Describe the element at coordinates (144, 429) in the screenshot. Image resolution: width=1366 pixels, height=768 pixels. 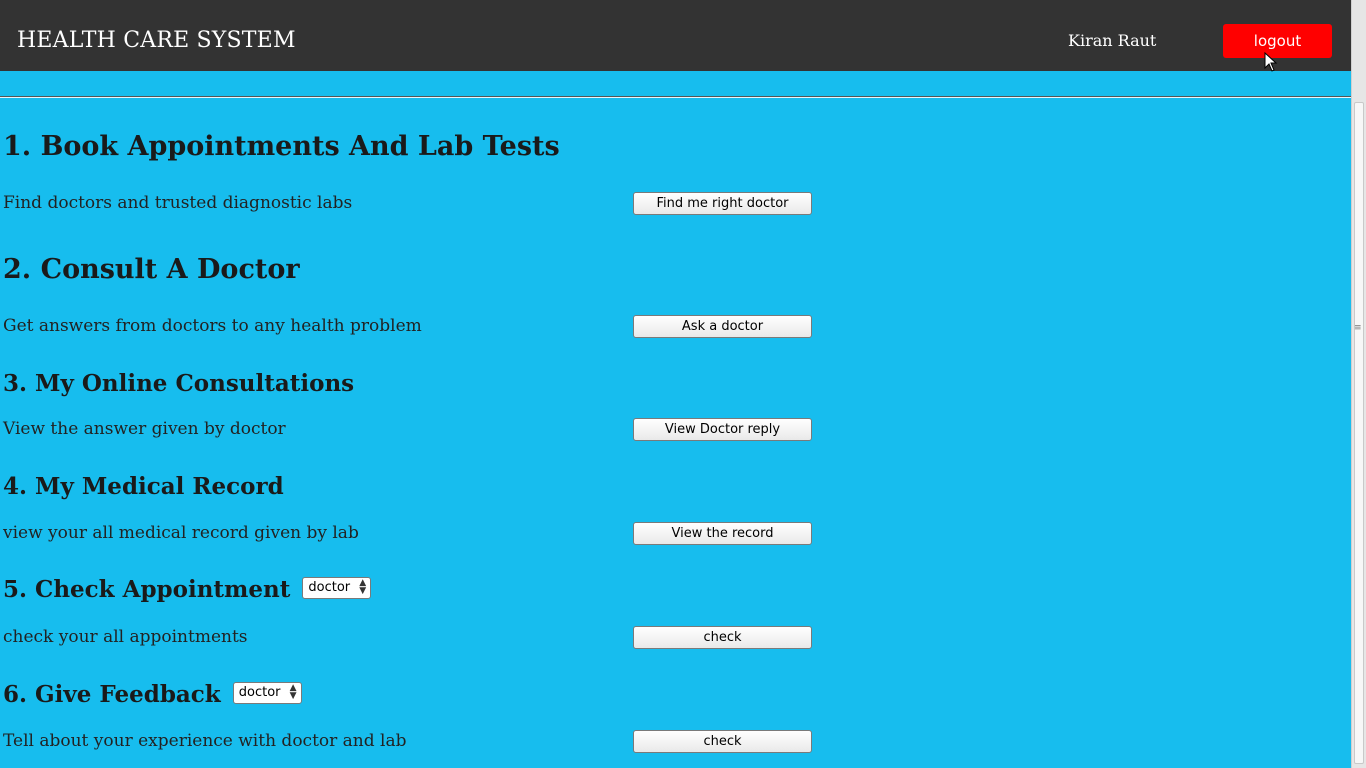
I see `section-description-online-consultations: View the answer given by doctor` at that location.